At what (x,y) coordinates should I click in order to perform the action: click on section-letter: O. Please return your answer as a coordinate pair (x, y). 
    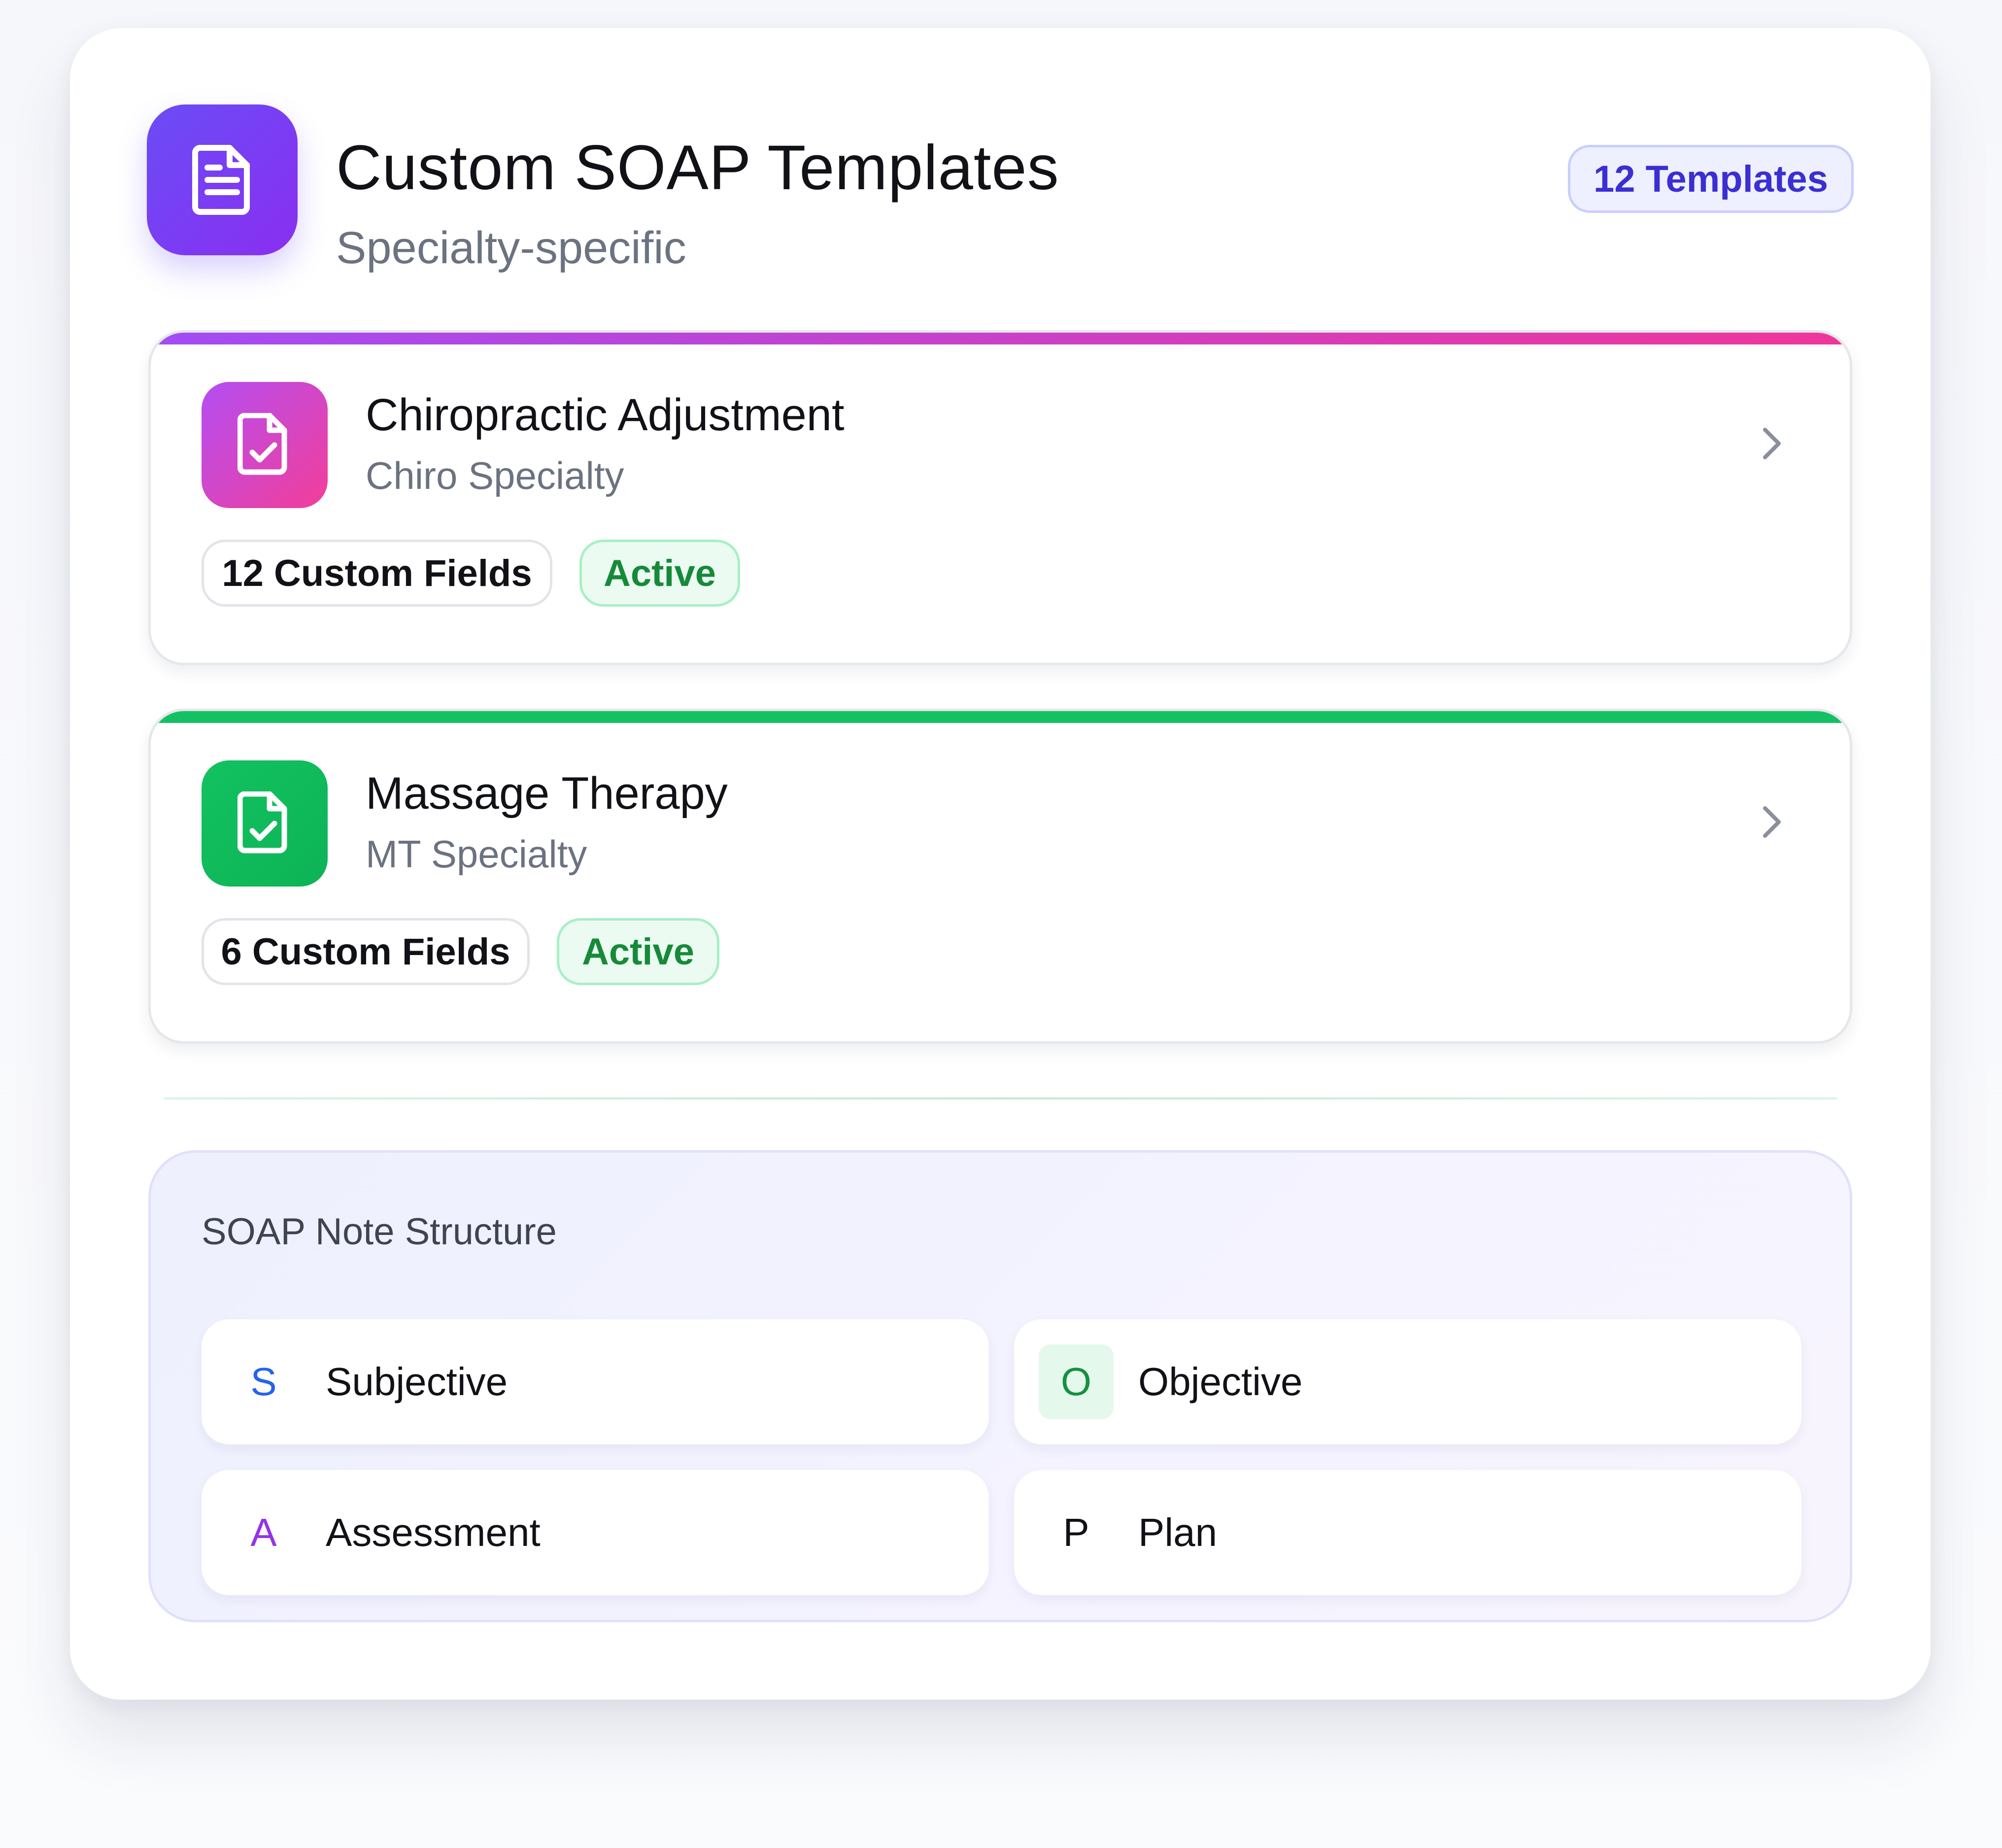
    Looking at the image, I should click on (1076, 1381).